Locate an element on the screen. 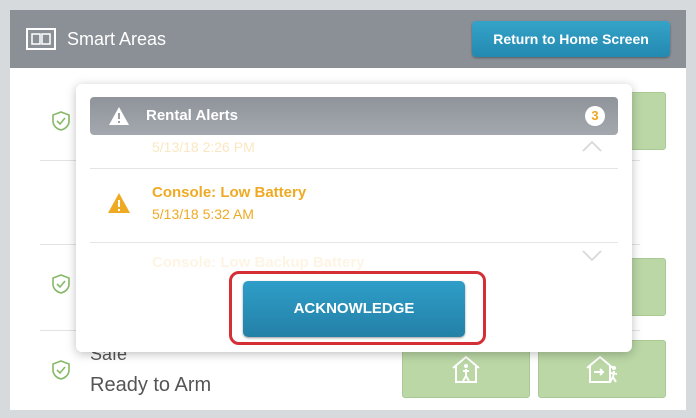 This screenshot has height=418, width=696. chevron-up-icon is located at coordinates (592, 146).